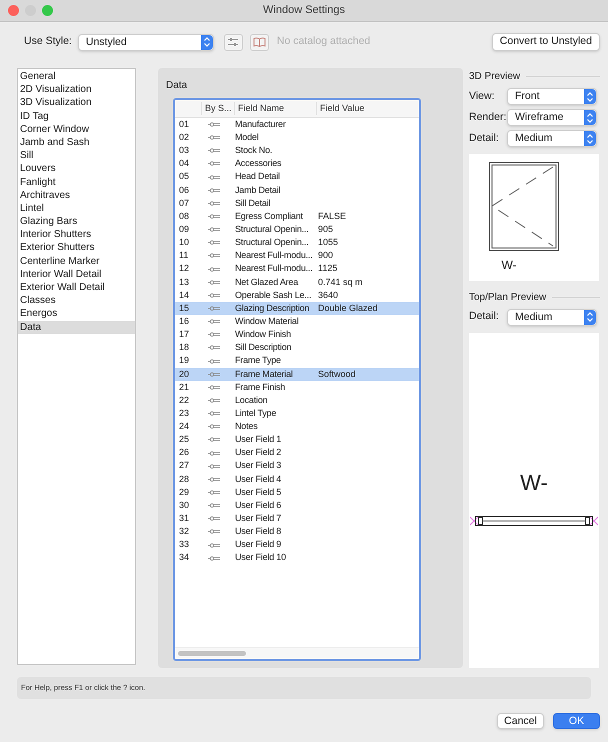 The width and height of the screenshot is (608, 742). Describe the element at coordinates (297, 151) in the screenshot. I see `table-row: 03 Stock No.` at that location.